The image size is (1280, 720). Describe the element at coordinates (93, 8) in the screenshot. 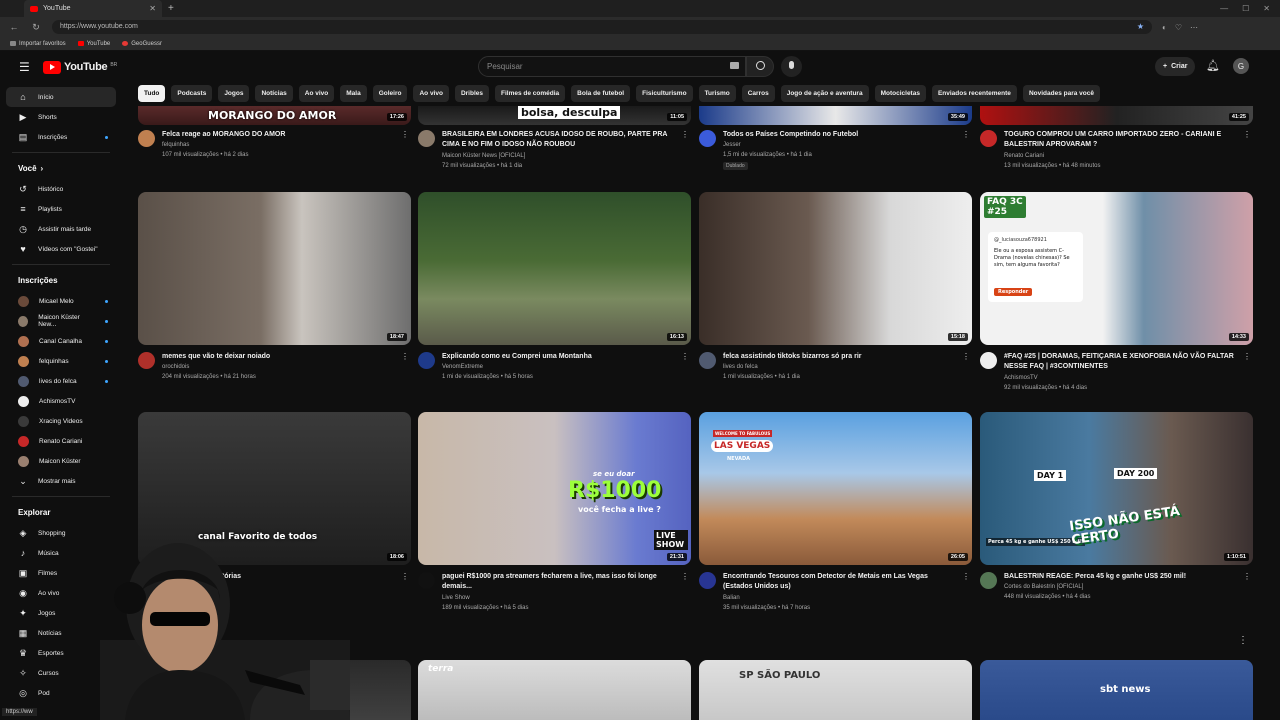

I see `browser-tab: YouTube ✕` at that location.